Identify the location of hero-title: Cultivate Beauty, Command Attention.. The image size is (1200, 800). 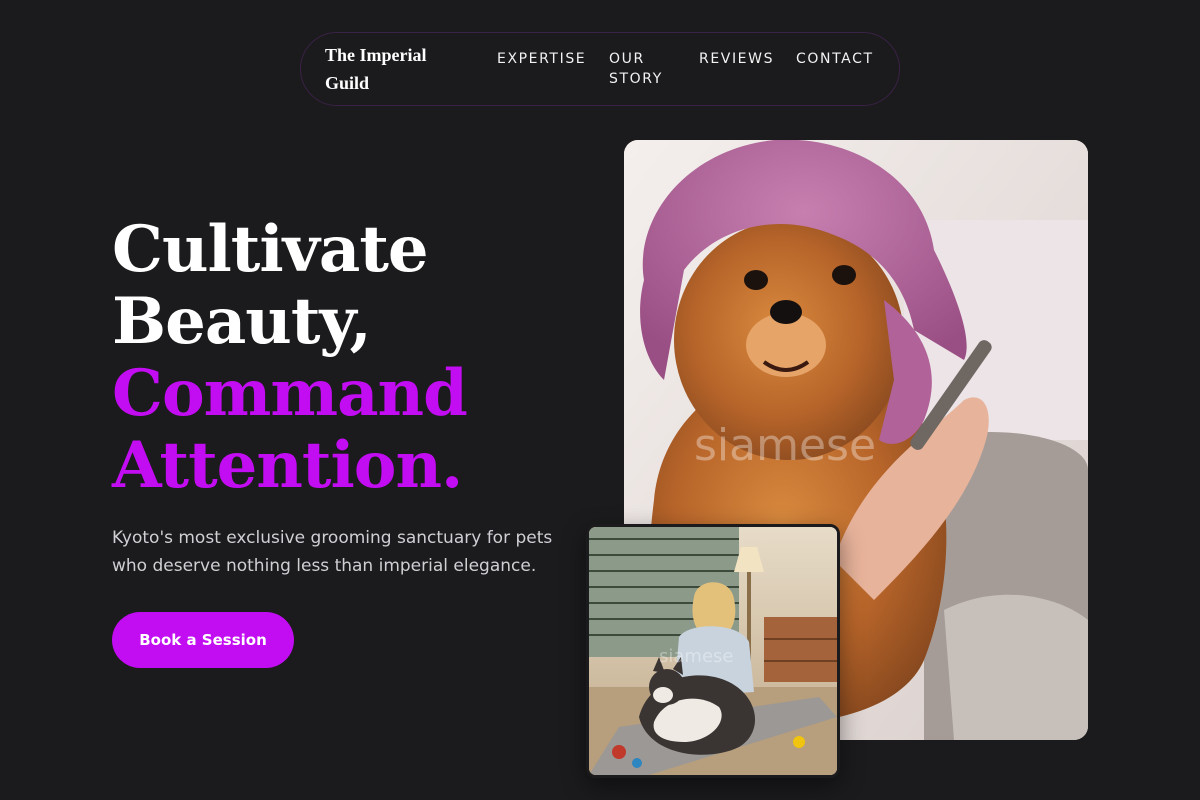
(342, 358).